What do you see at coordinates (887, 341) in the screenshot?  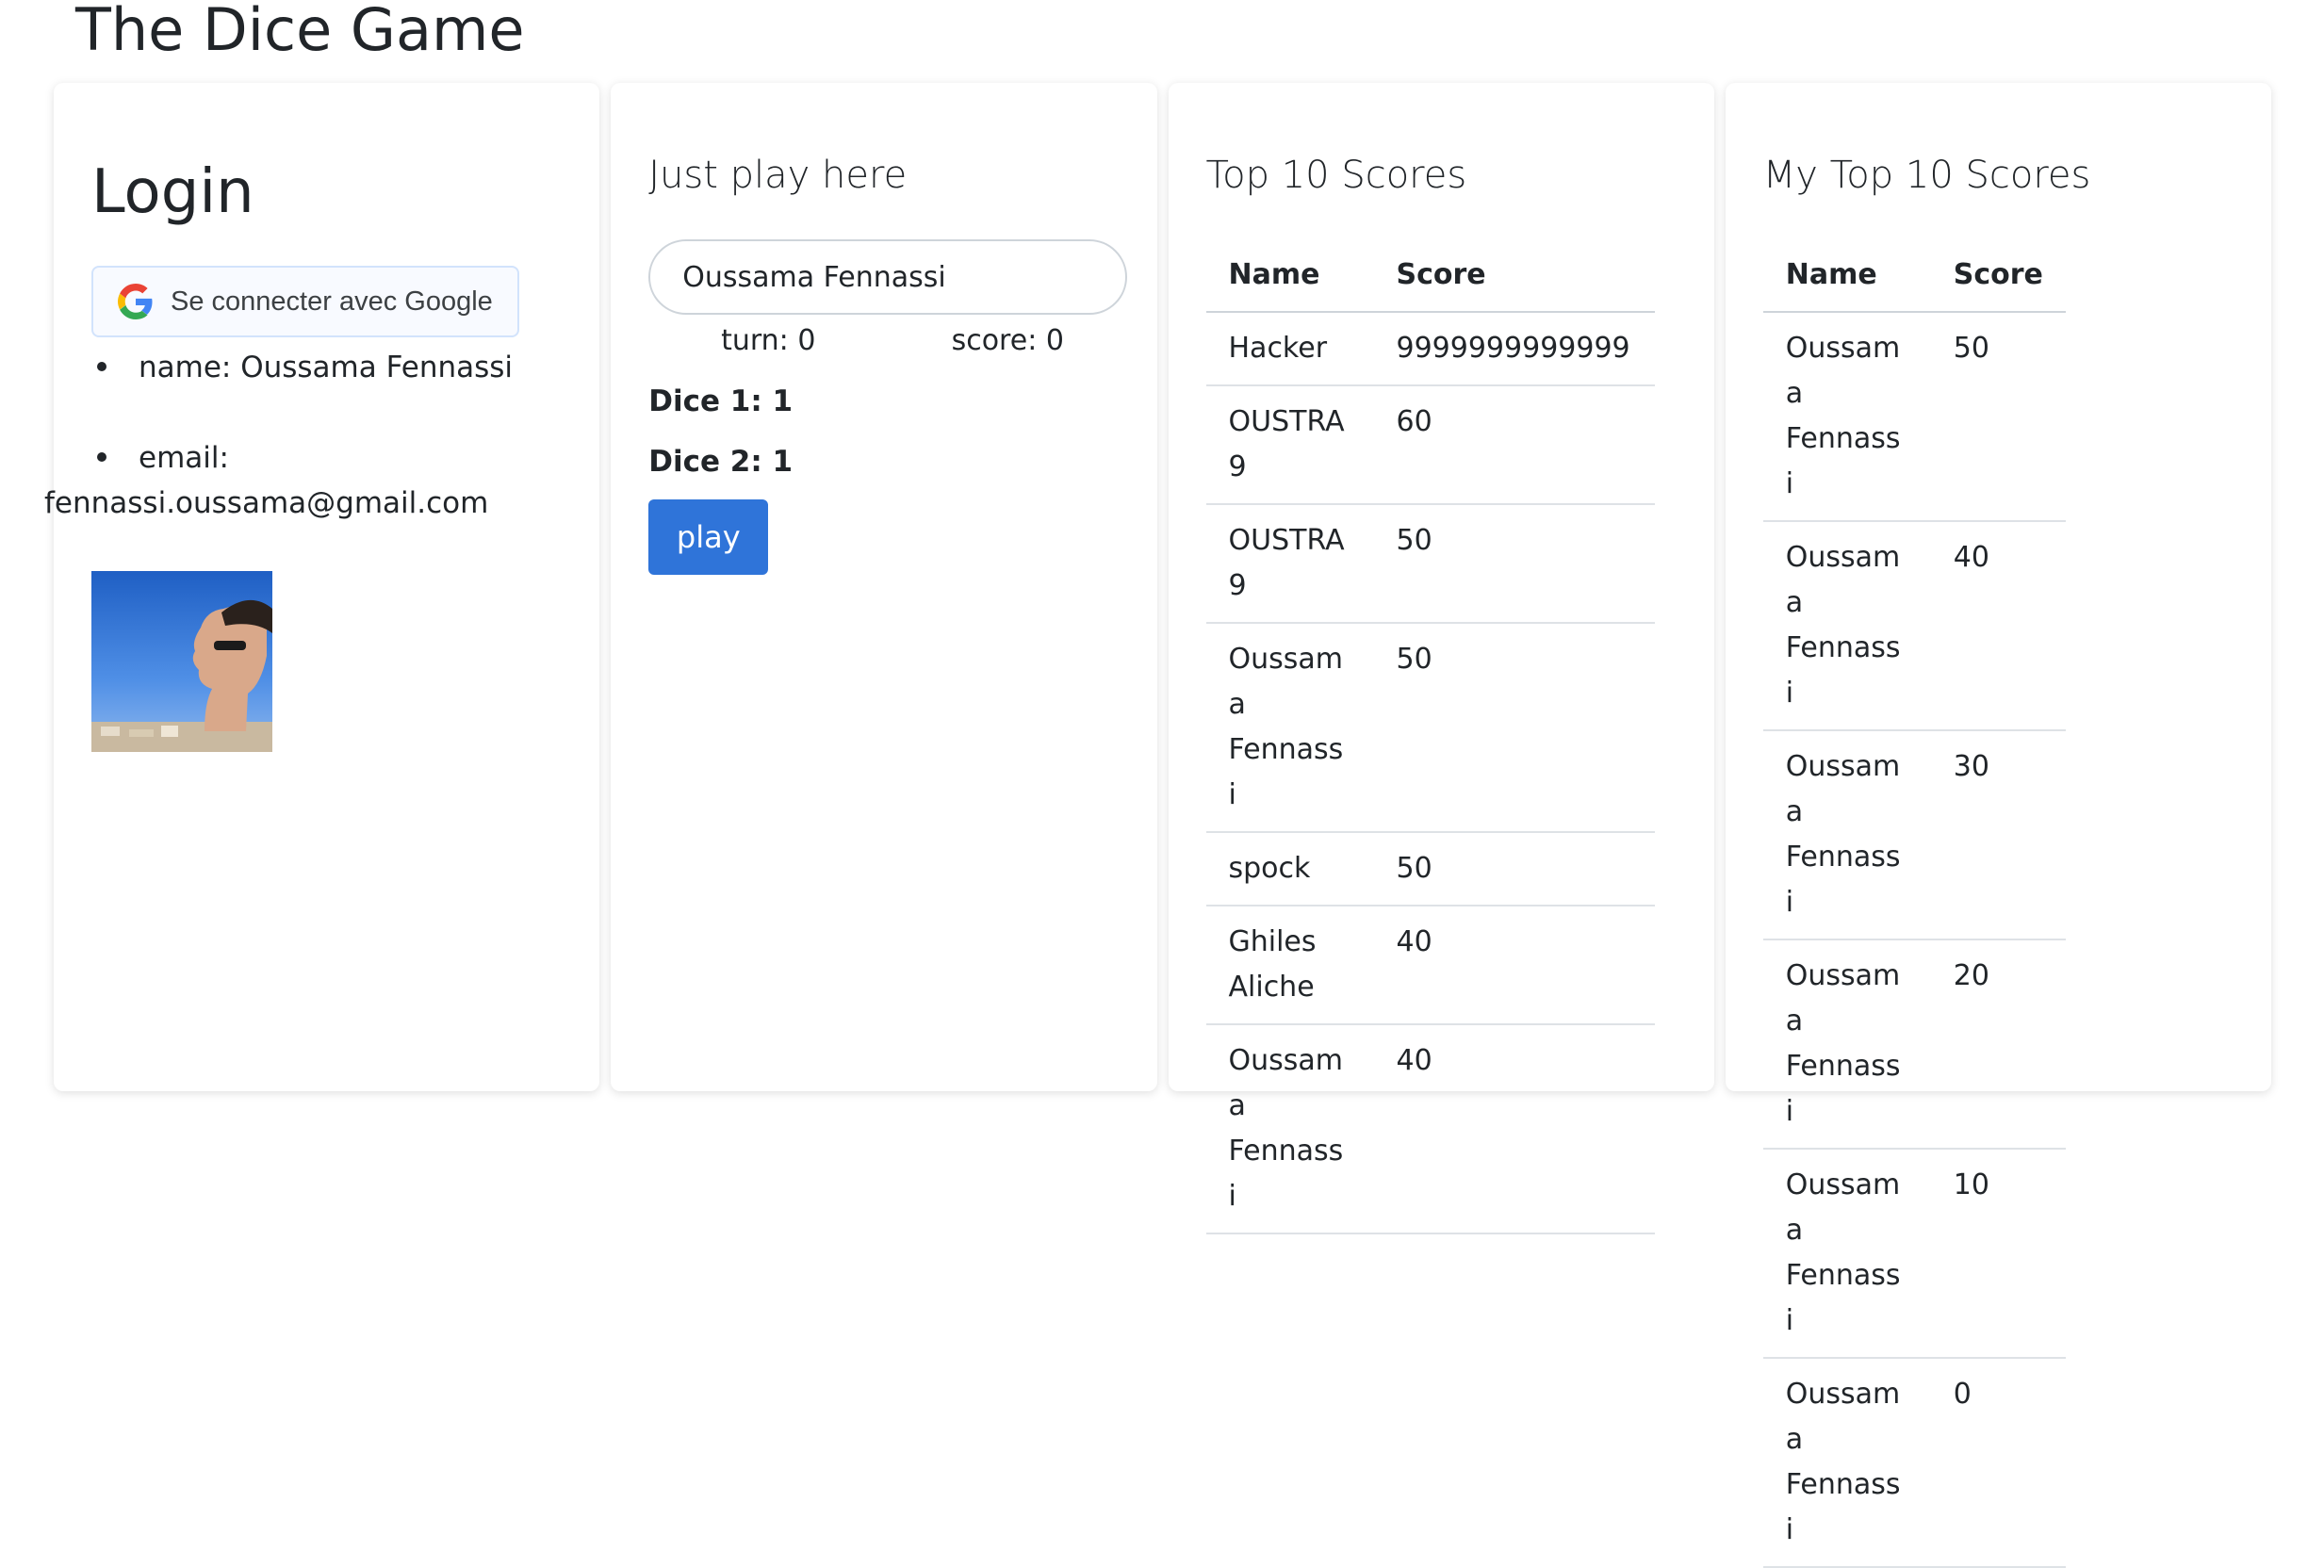 I see `game-stats: turn: 0 score: 0` at bounding box center [887, 341].